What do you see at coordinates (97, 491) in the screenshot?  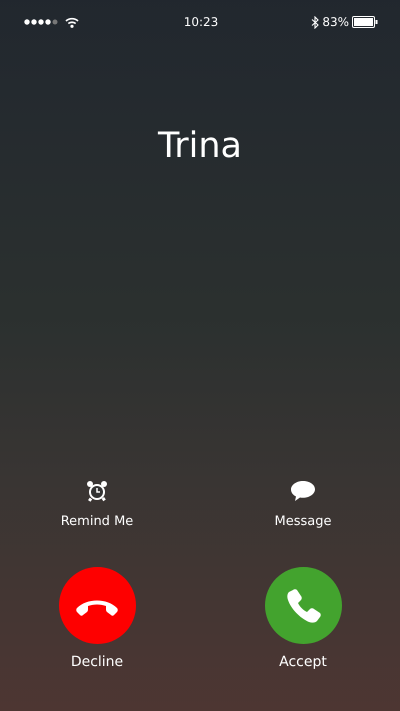 I see `alarm-clock-icon` at bounding box center [97, 491].